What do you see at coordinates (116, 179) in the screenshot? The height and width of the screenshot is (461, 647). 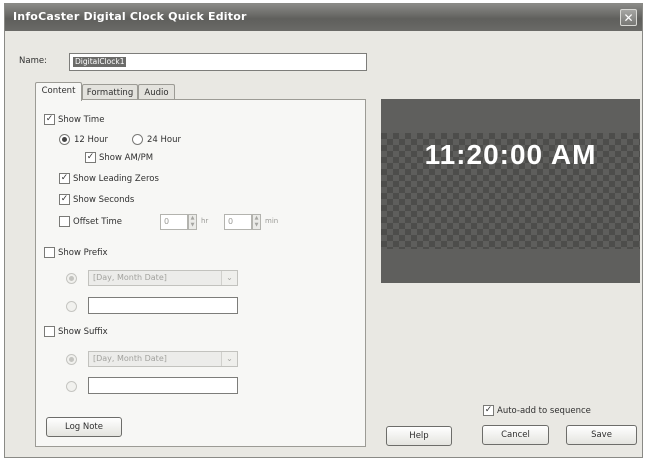 I see `leading-zeros-label: Show Leading Zeros` at bounding box center [116, 179].